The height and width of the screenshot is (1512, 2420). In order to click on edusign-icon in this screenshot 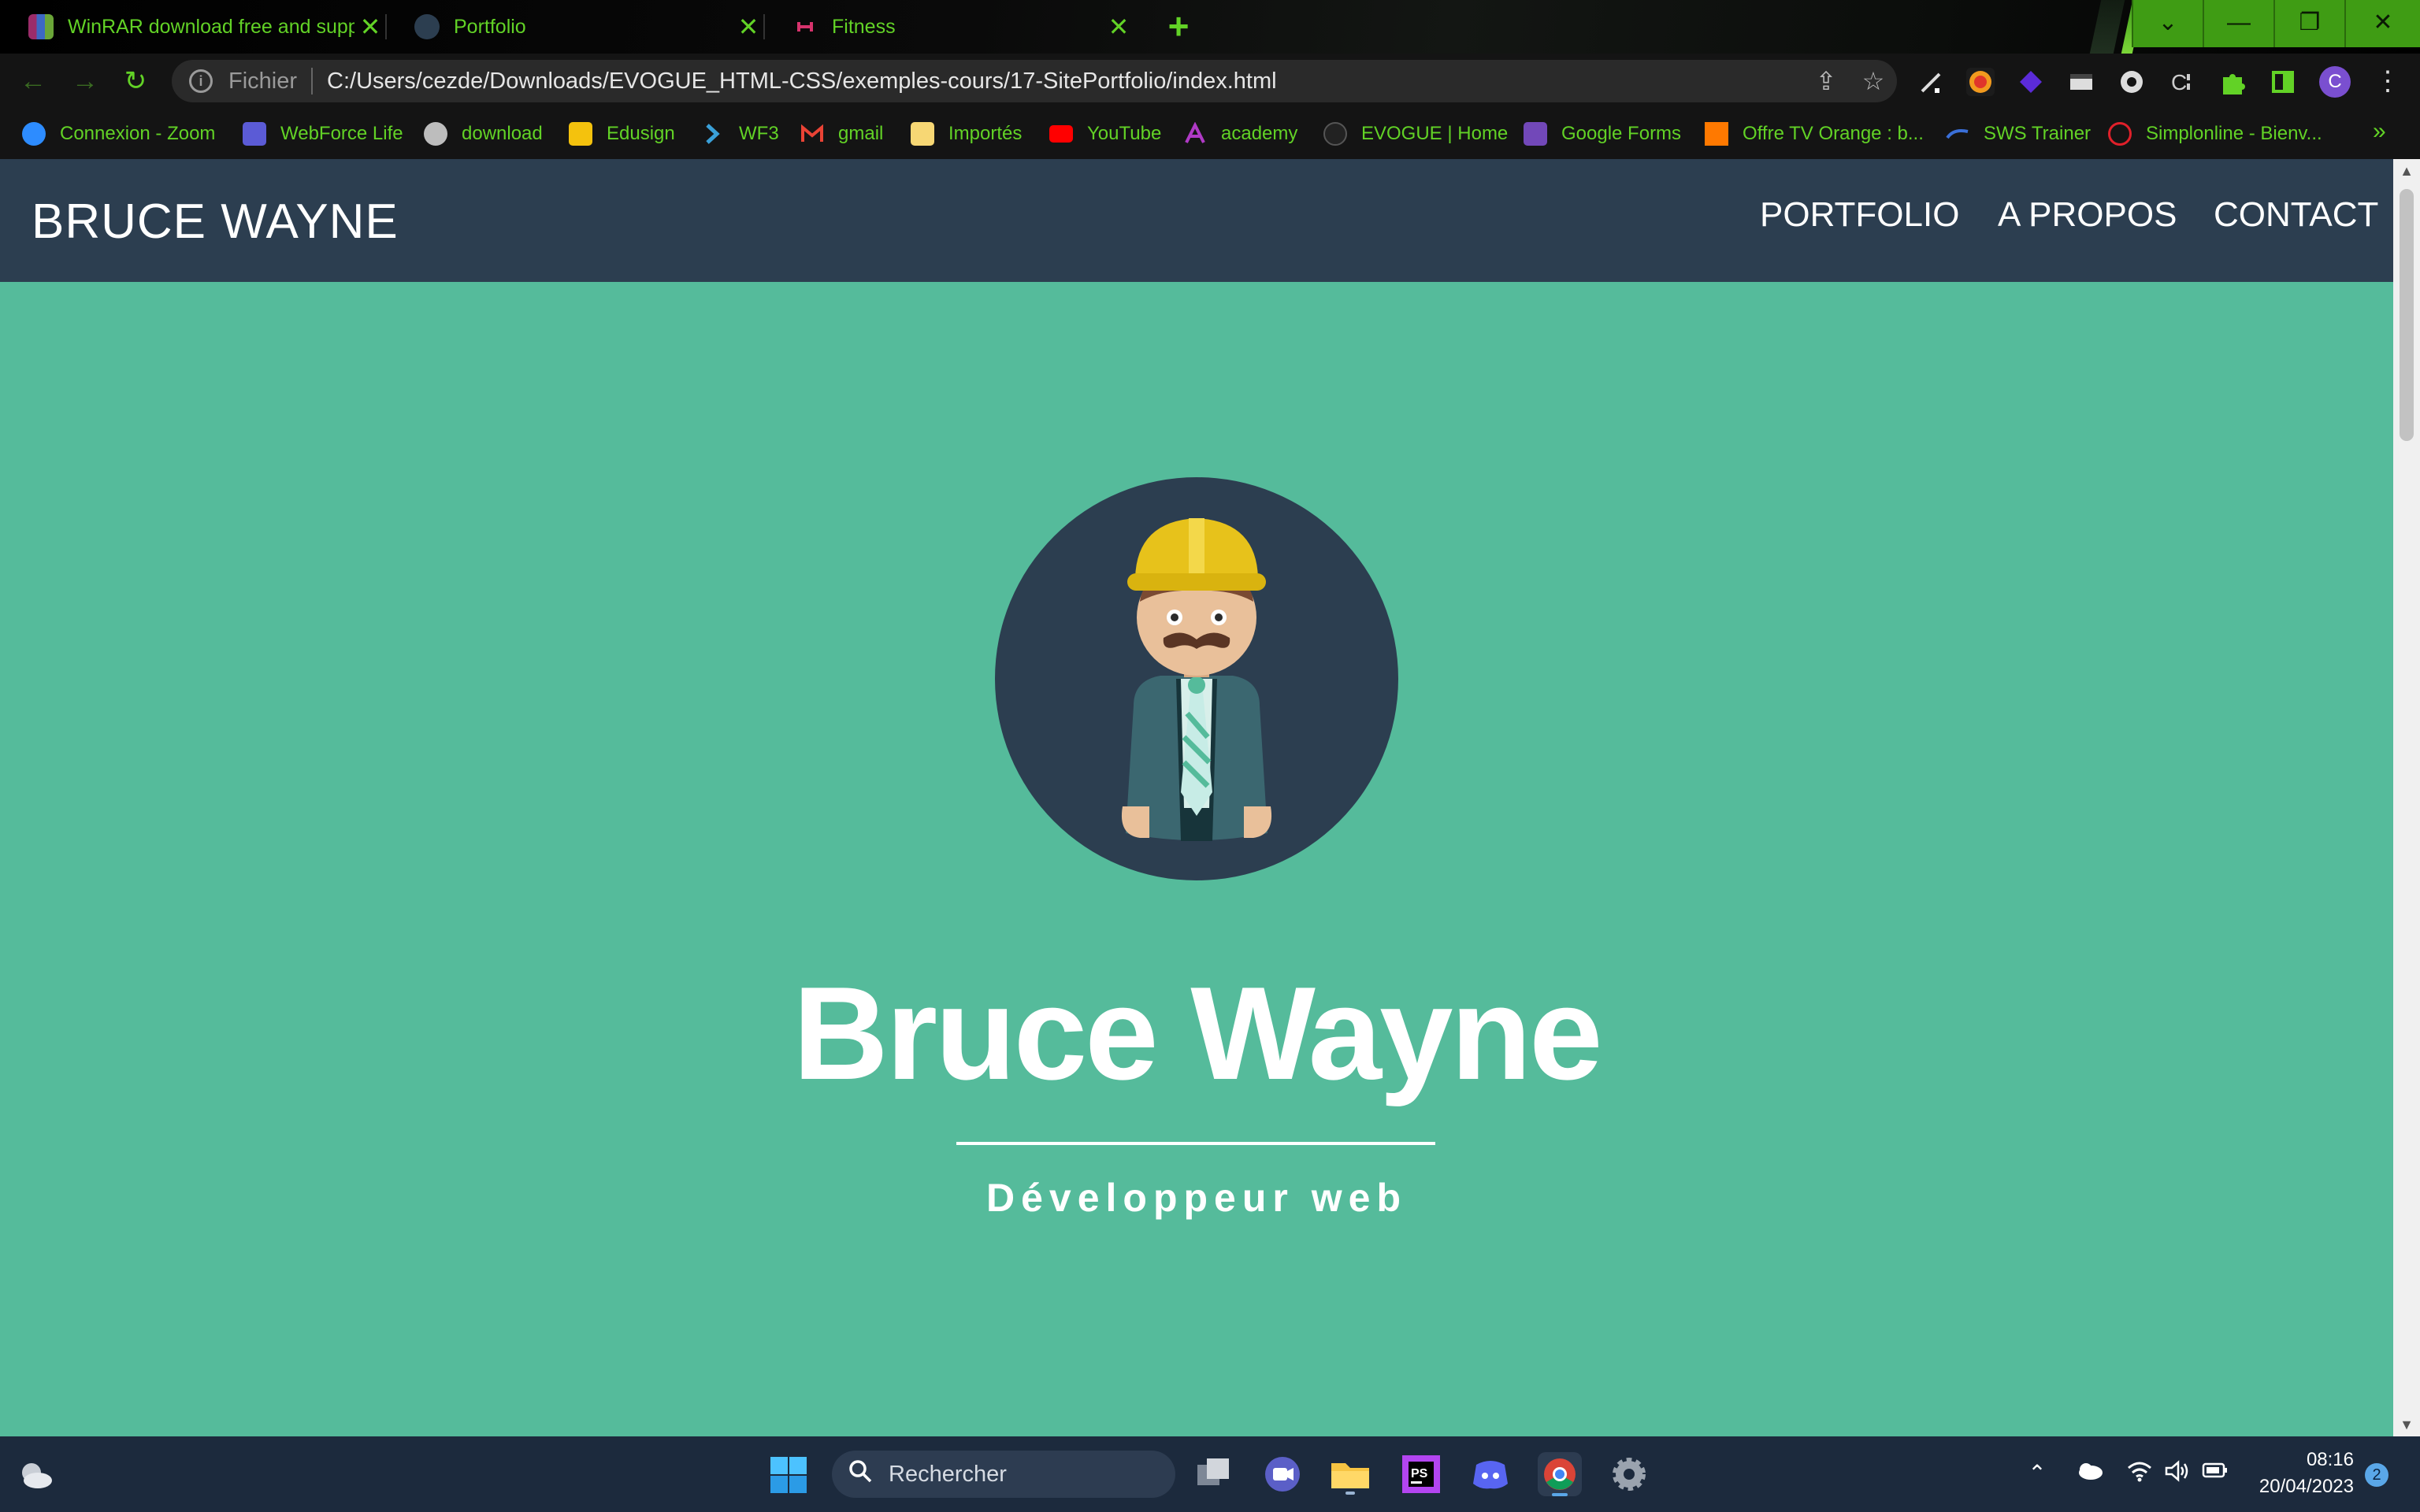, I will do `click(580, 134)`.